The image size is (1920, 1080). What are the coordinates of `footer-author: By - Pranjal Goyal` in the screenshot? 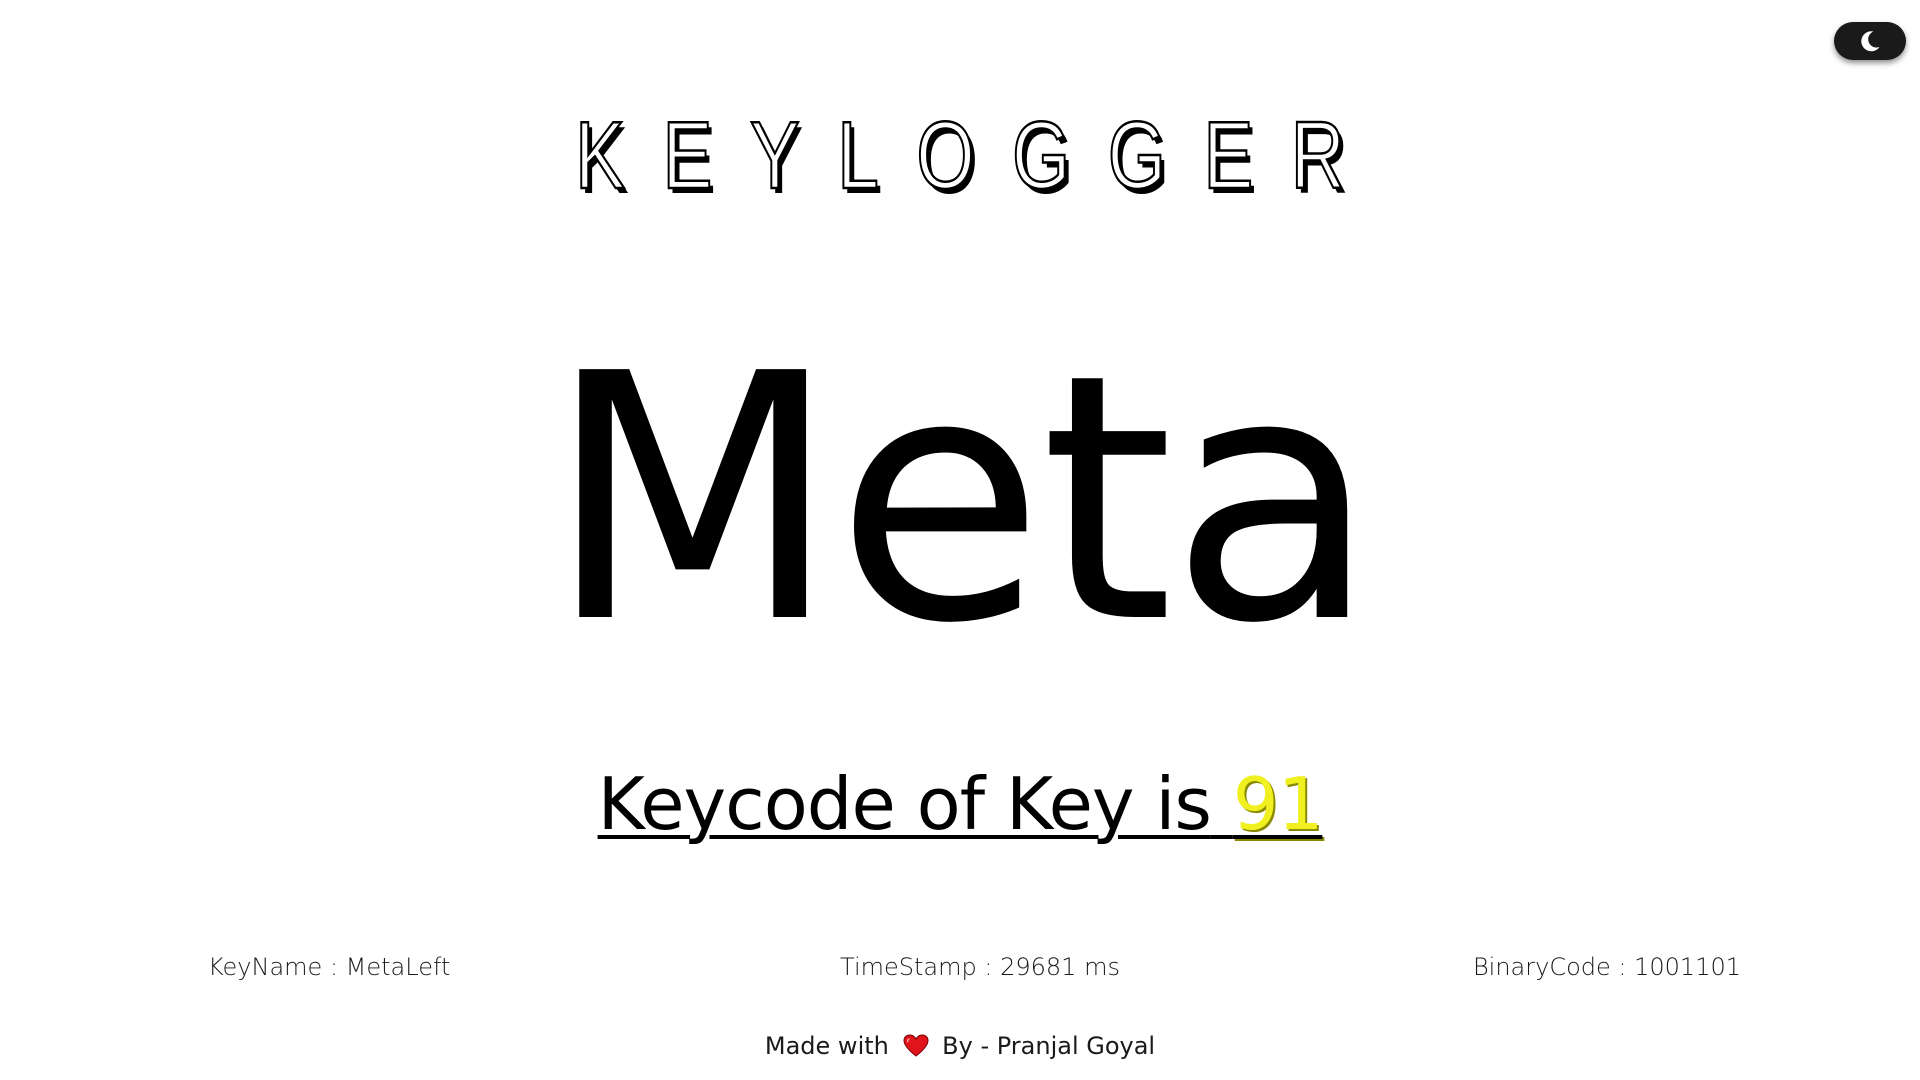 It's located at (1049, 1046).